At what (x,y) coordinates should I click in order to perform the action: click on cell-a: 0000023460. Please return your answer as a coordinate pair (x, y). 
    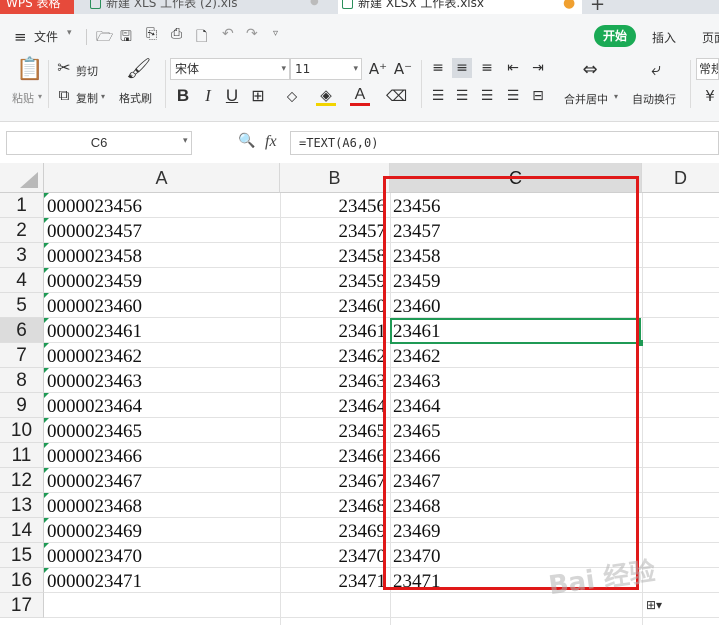
    Looking at the image, I should click on (162, 305).